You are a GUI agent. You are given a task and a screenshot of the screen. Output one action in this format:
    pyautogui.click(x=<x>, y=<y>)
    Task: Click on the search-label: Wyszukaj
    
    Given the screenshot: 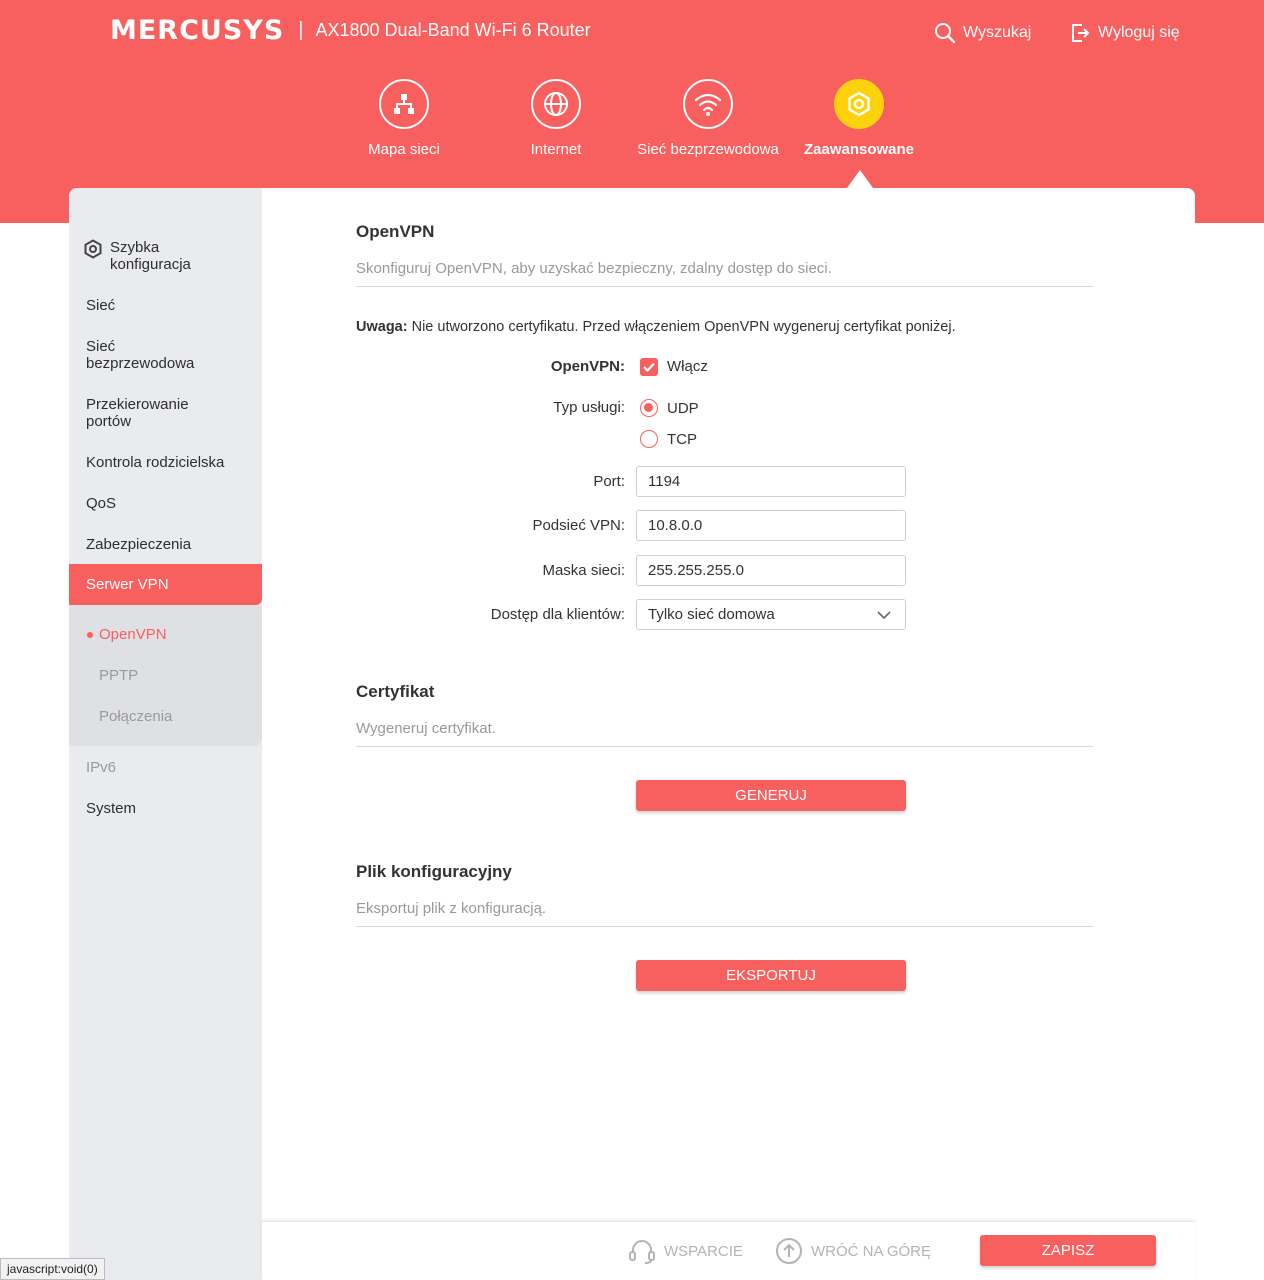 What is the action you would take?
    pyautogui.click(x=997, y=32)
    